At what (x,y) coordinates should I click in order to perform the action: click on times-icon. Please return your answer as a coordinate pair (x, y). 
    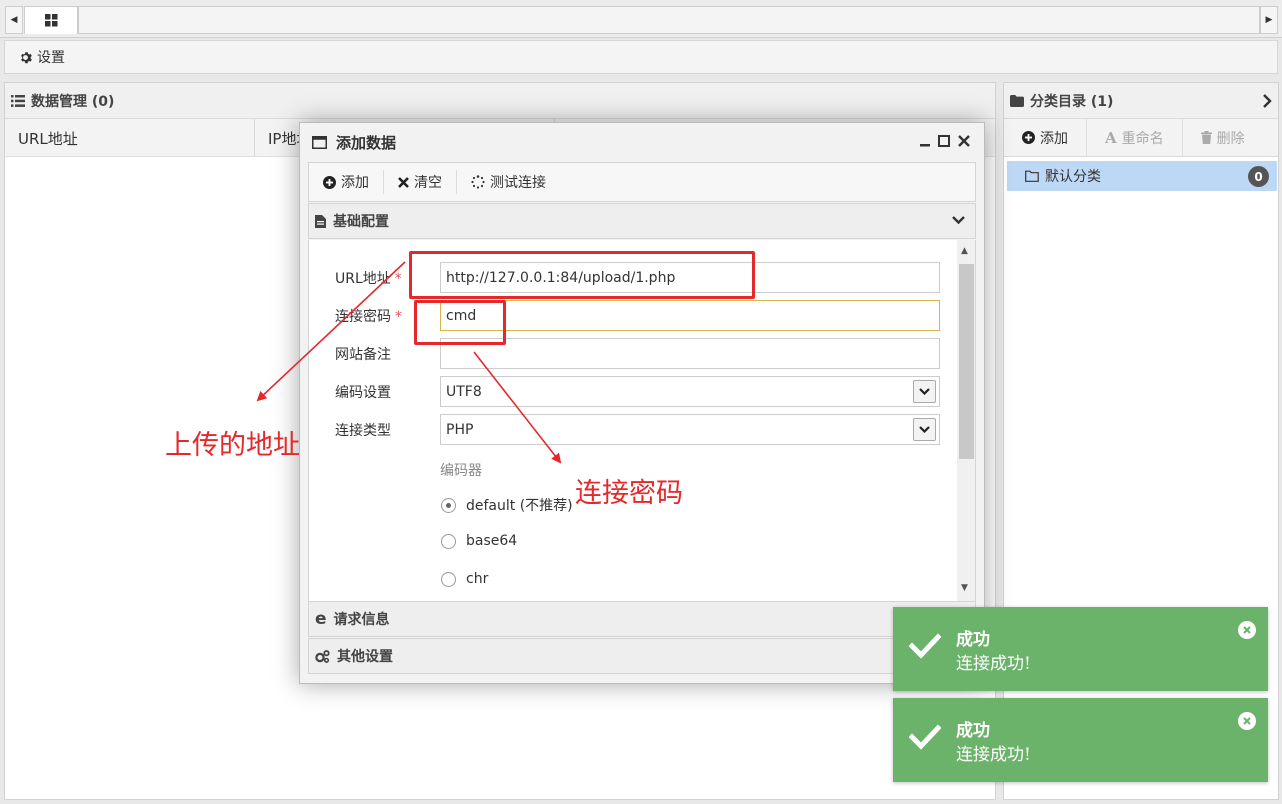
    Looking at the image, I should click on (403, 182).